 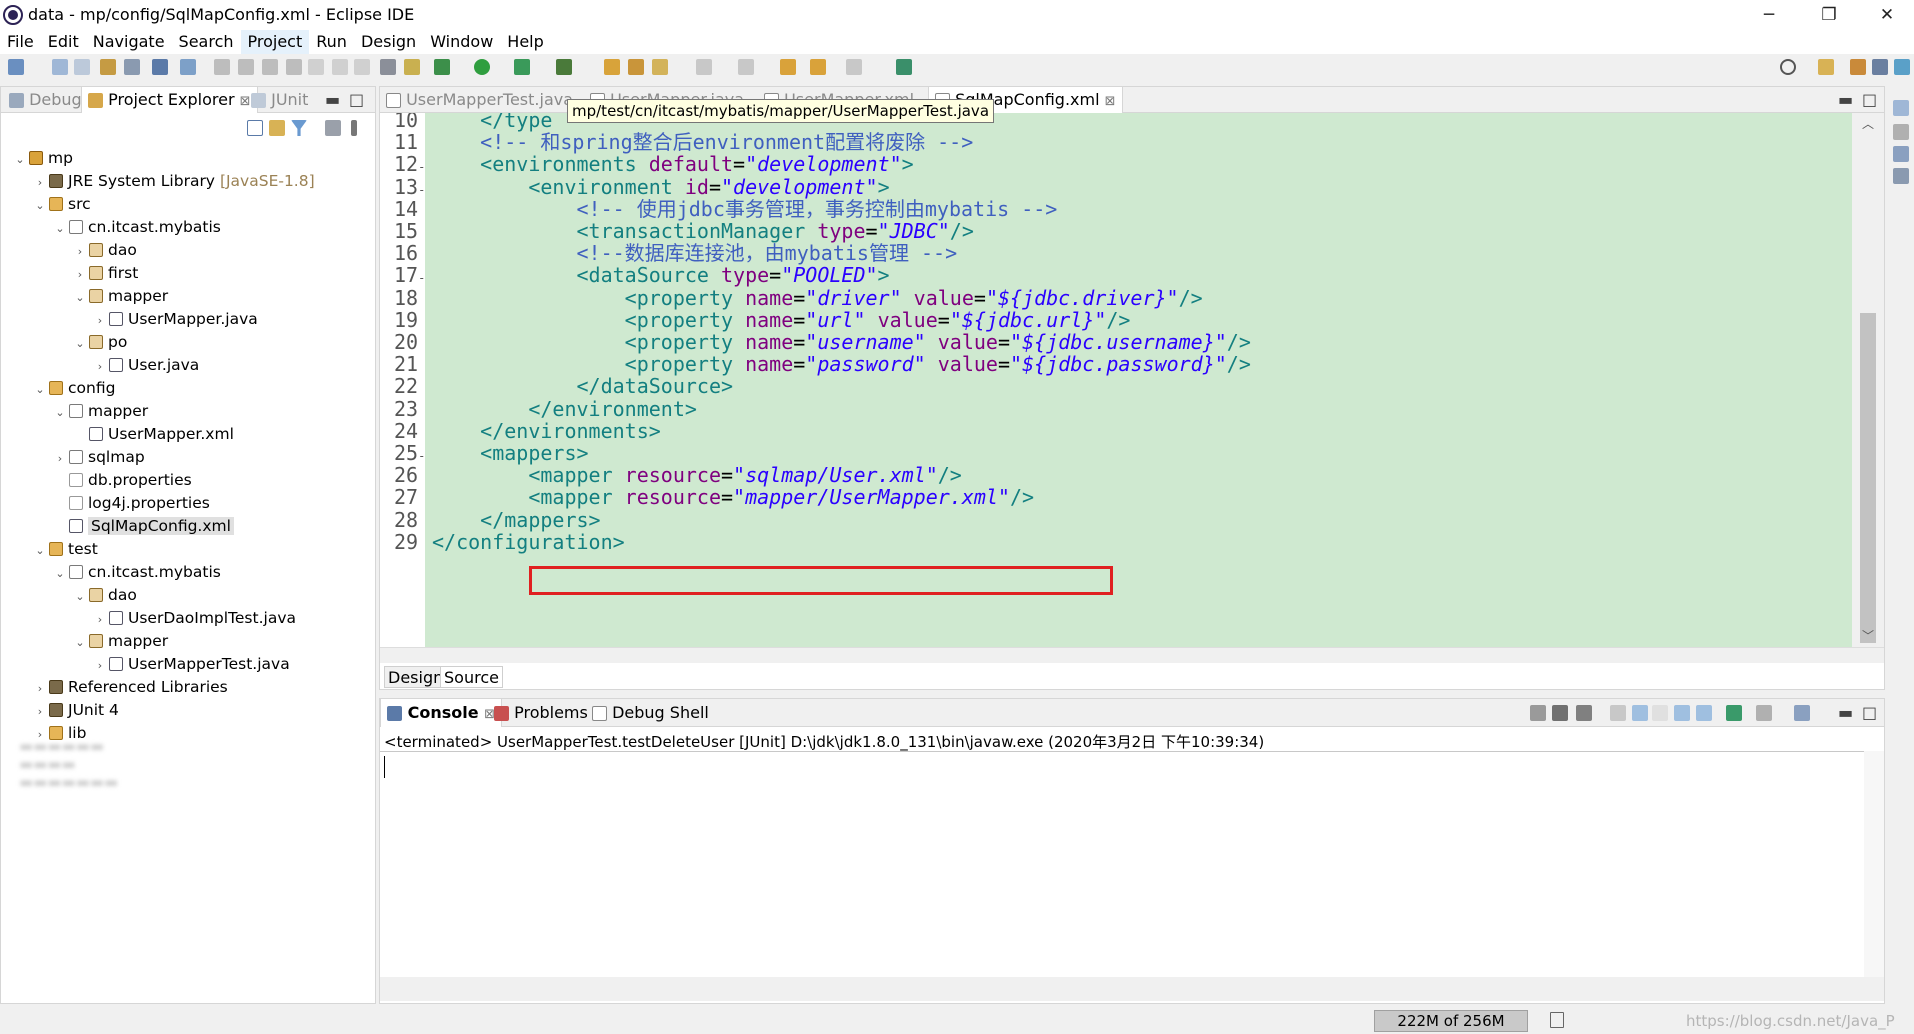 I want to click on java-ee-perspective-icon, so click(x=1858, y=67).